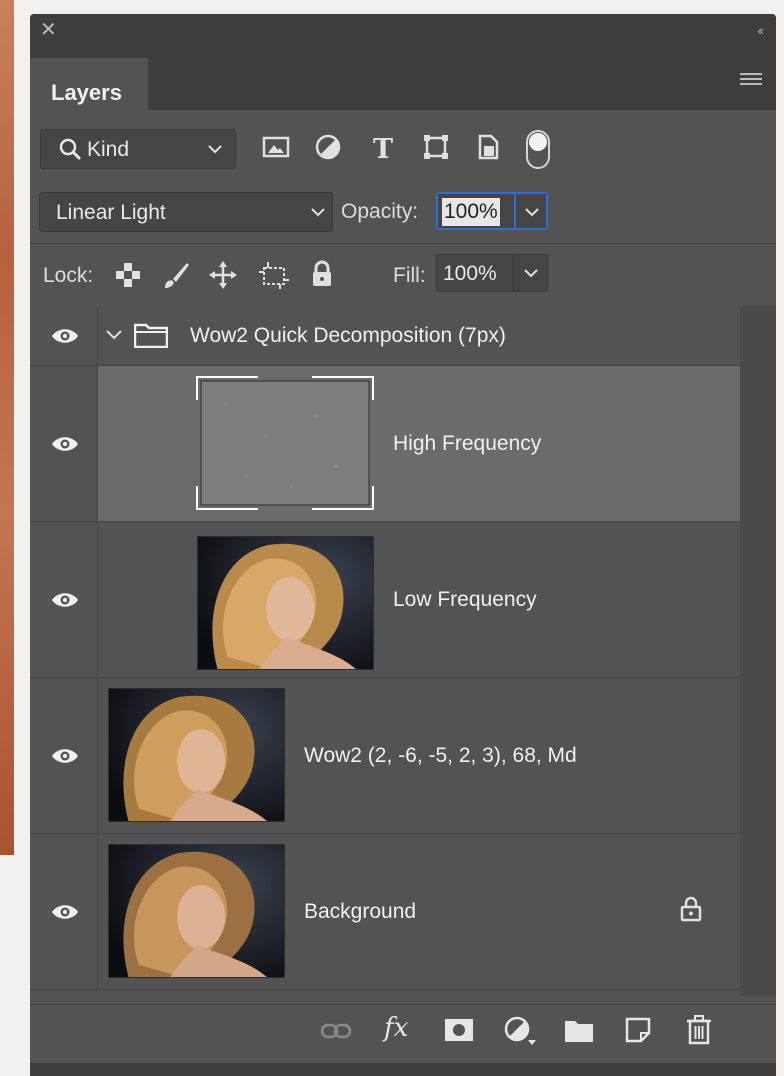 This screenshot has width=784, height=1076. I want to click on fill-field: 100%, so click(492, 273).